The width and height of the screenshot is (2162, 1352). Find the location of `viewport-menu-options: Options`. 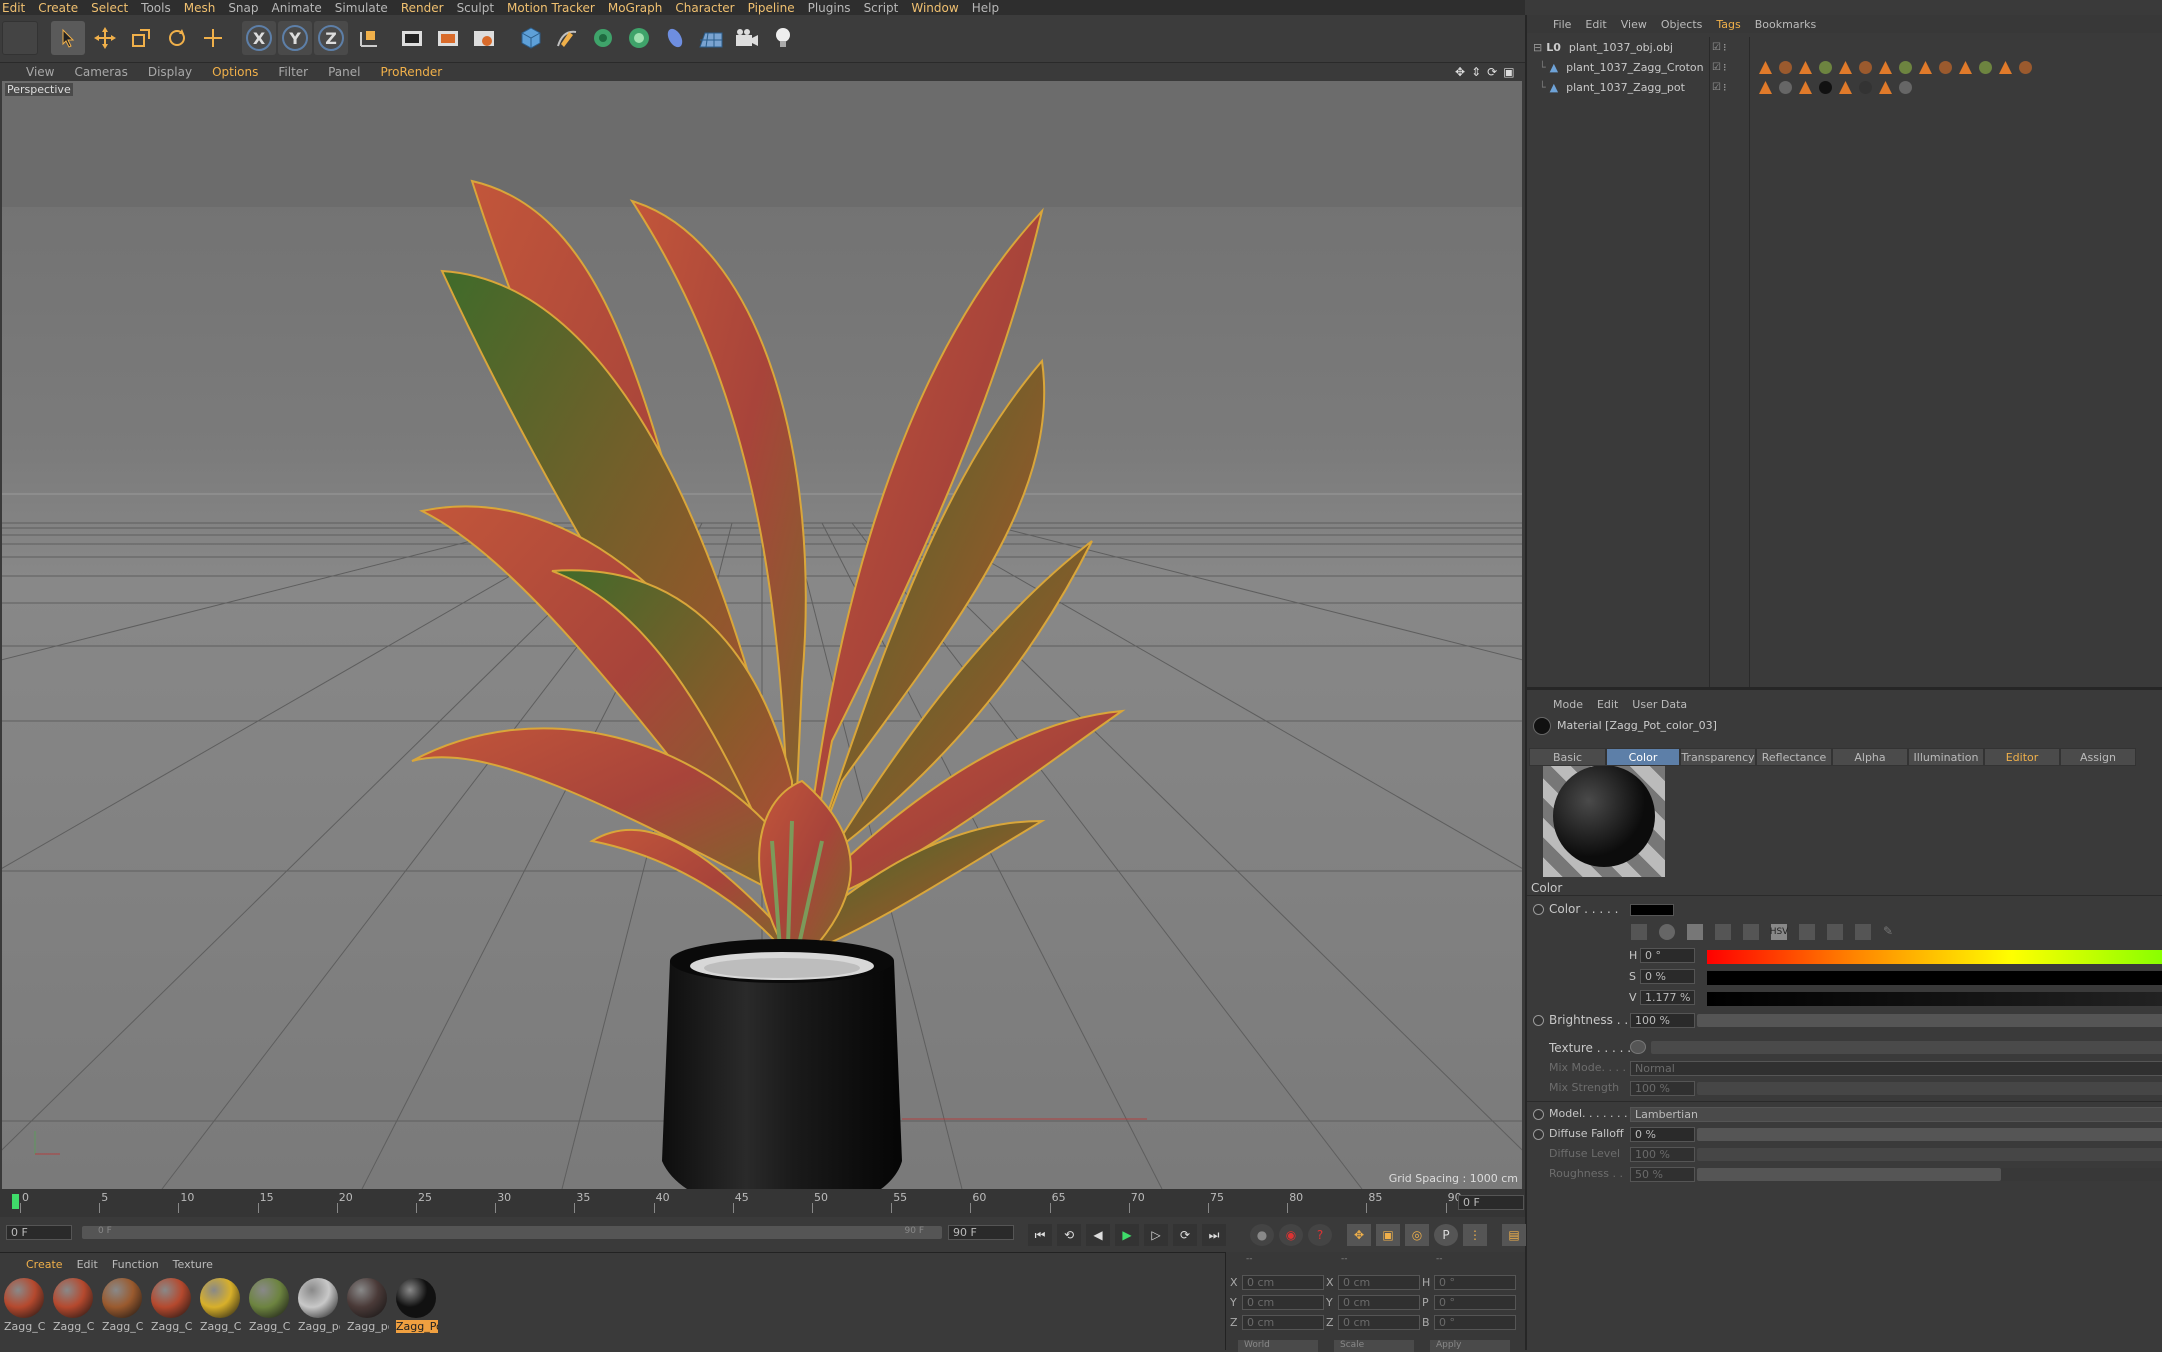

viewport-menu-options: Options is located at coordinates (235, 72).